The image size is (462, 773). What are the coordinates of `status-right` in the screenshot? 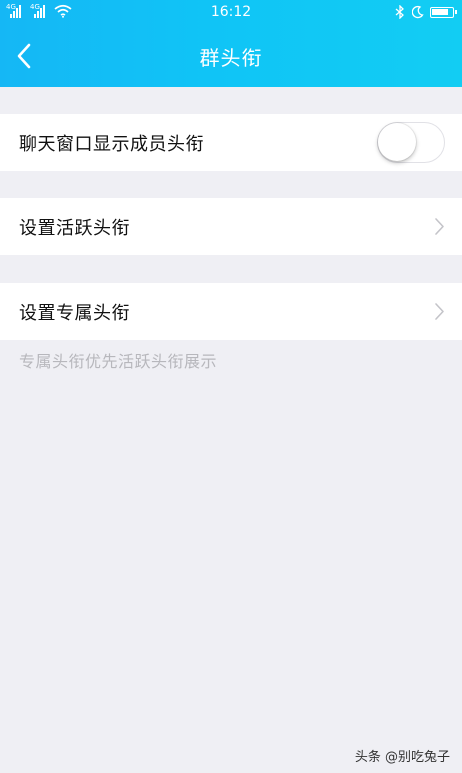 It's located at (425, 12).